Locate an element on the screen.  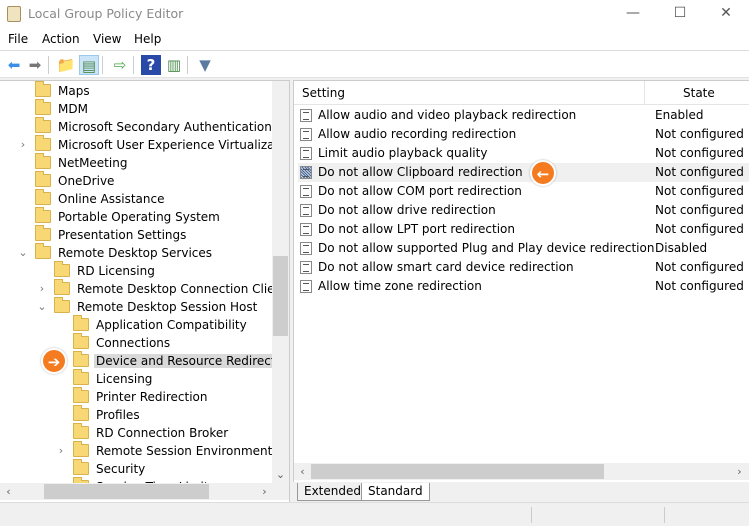
toolbar-separator is located at coordinates (187, 65).